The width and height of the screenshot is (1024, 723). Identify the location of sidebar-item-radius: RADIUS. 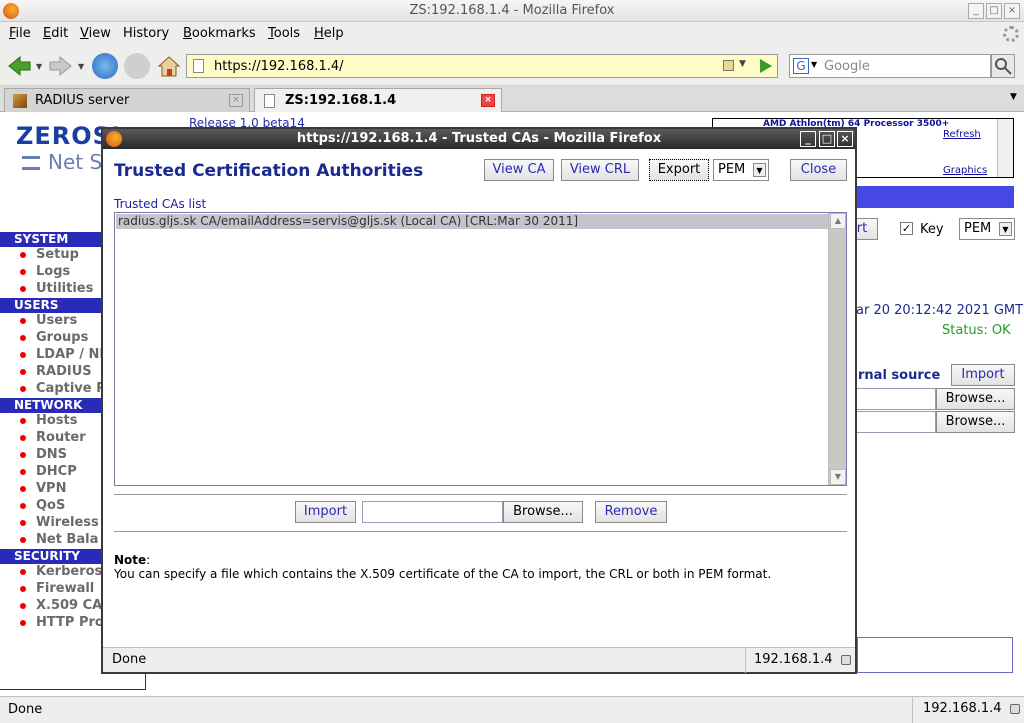
(56, 371).